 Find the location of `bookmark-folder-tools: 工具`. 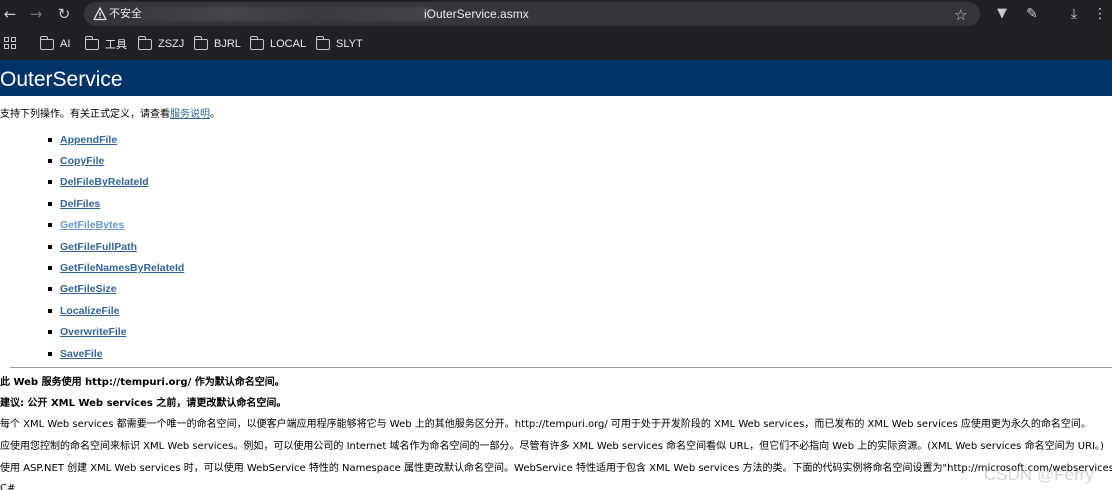

bookmark-folder-tools: 工具 is located at coordinates (105, 43).